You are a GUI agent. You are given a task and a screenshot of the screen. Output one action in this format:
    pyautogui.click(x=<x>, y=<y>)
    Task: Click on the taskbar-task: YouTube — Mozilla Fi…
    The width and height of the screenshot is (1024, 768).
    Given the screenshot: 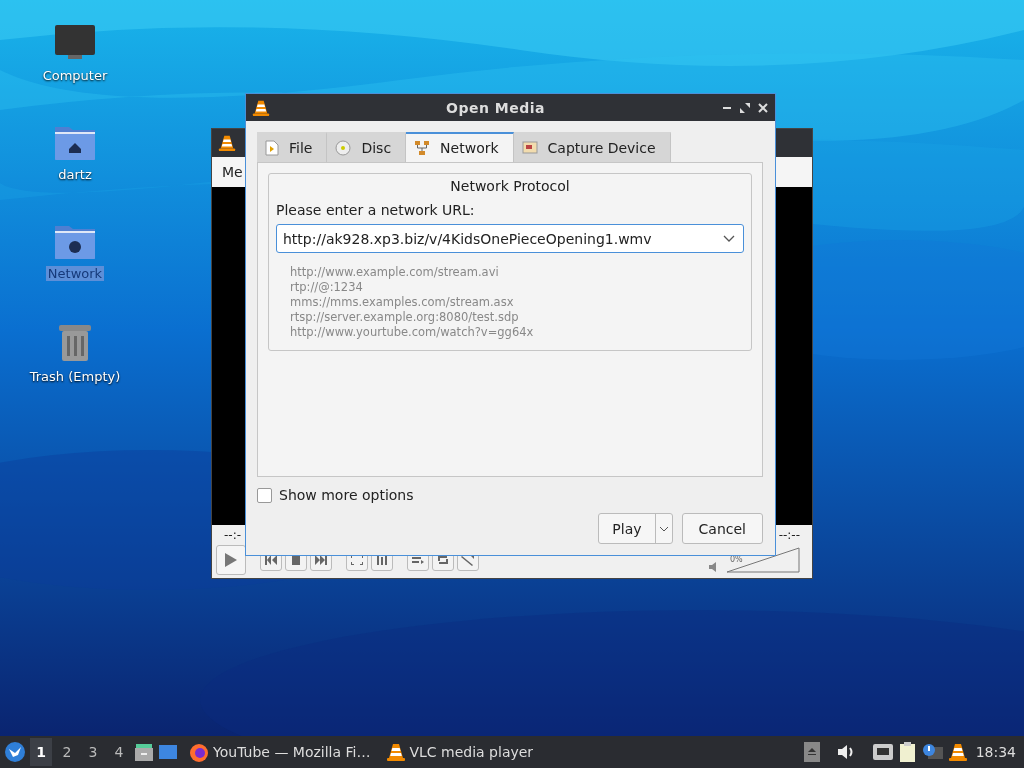 What is the action you would take?
    pyautogui.click(x=279, y=752)
    